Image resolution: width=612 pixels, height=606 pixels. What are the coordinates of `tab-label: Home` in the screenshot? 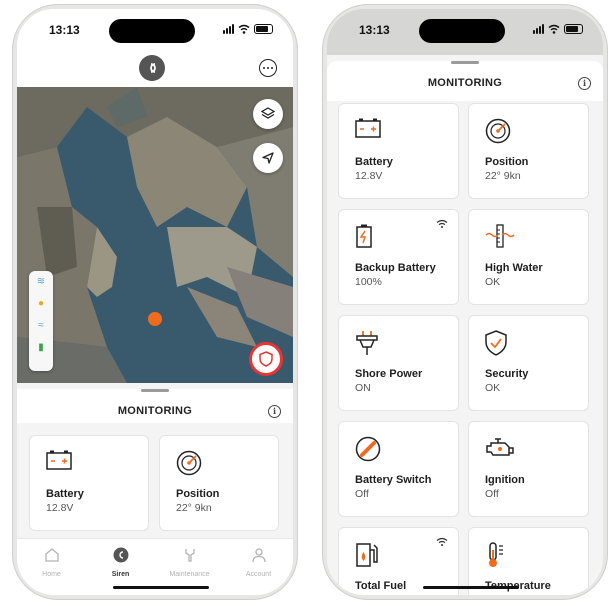 It's located at (51, 574).